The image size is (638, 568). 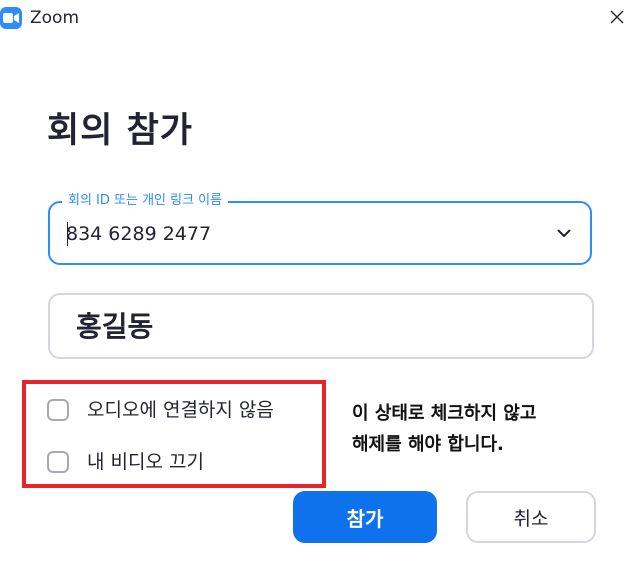 What do you see at coordinates (319, 18) in the screenshot?
I see `title-bar: Zoom` at bounding box center [319, 18].